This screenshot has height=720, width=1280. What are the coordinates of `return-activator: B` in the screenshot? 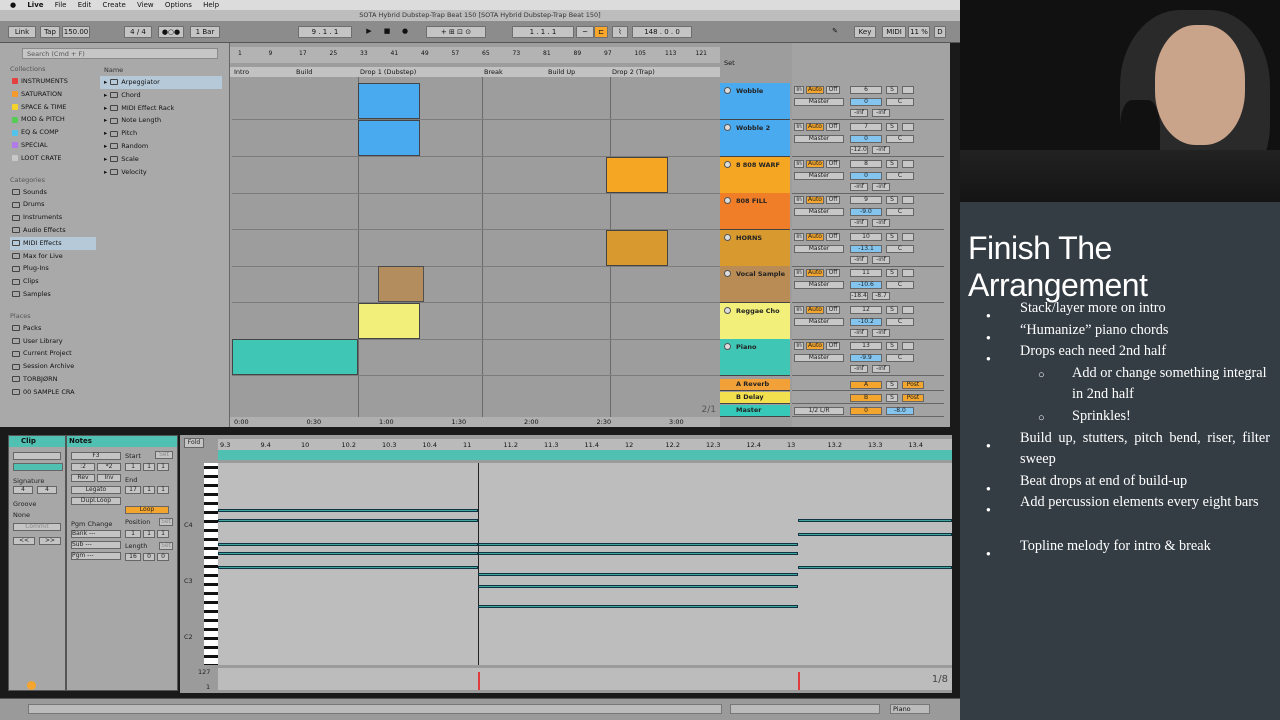 It's located at (866, 398).